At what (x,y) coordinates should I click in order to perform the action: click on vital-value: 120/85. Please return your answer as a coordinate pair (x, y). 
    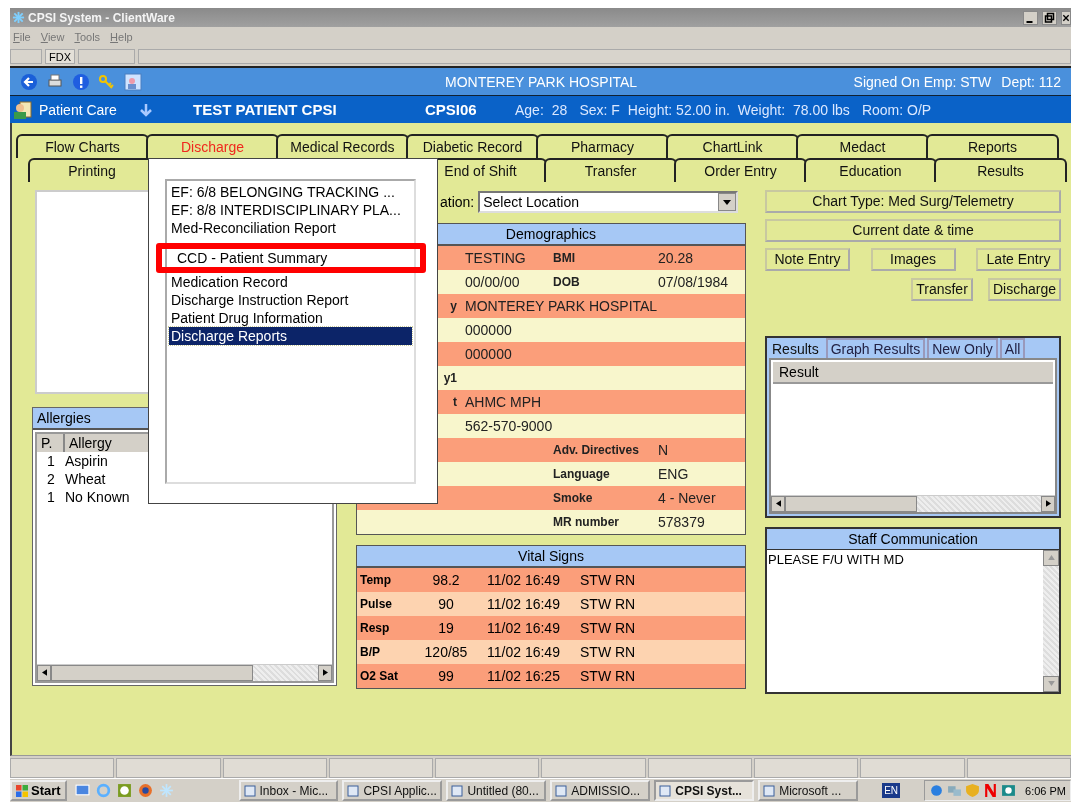
    Looking at the image, I should click on (446, 652).